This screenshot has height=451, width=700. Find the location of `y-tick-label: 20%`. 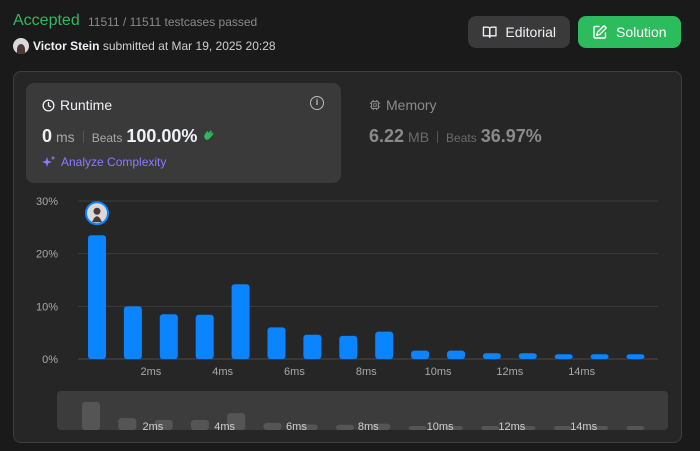

y-tick-label: 20% is located at coordinates (47, 255).